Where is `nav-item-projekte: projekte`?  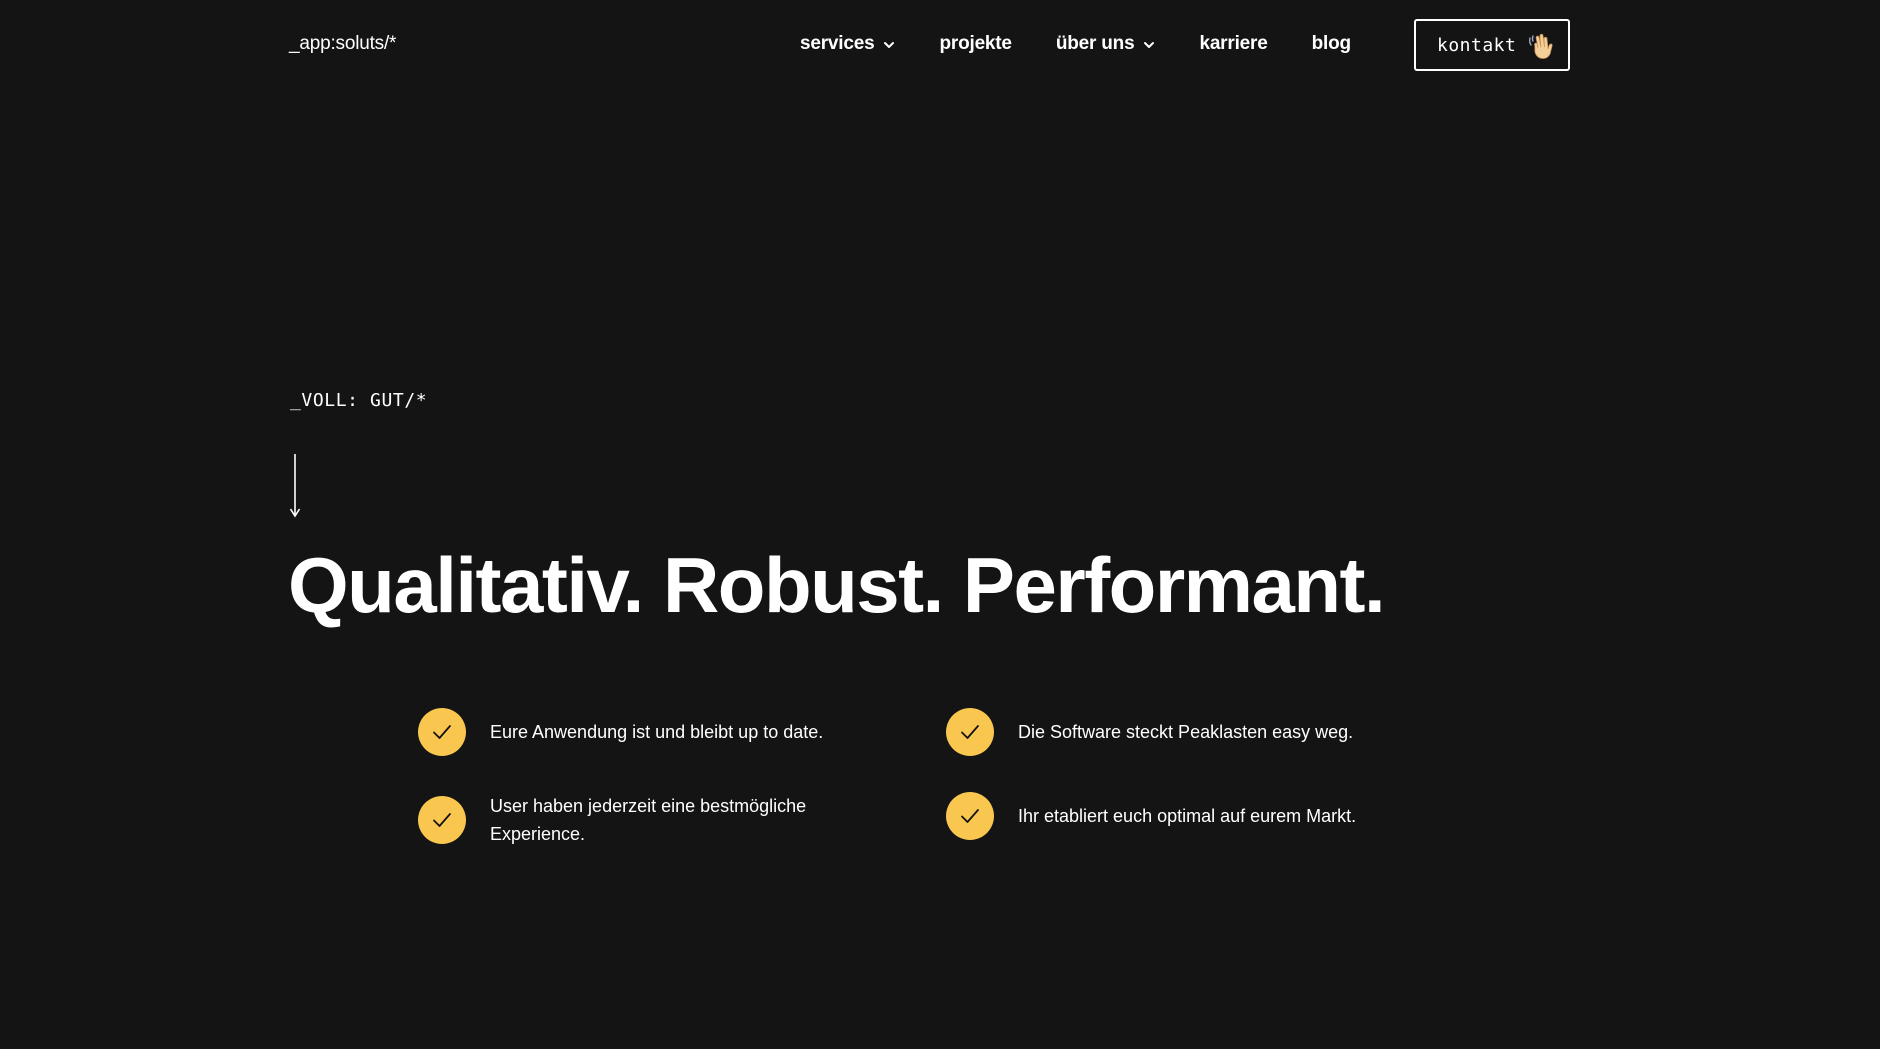 nav-item-projekte: projekte is located at coordinates (975, 44).